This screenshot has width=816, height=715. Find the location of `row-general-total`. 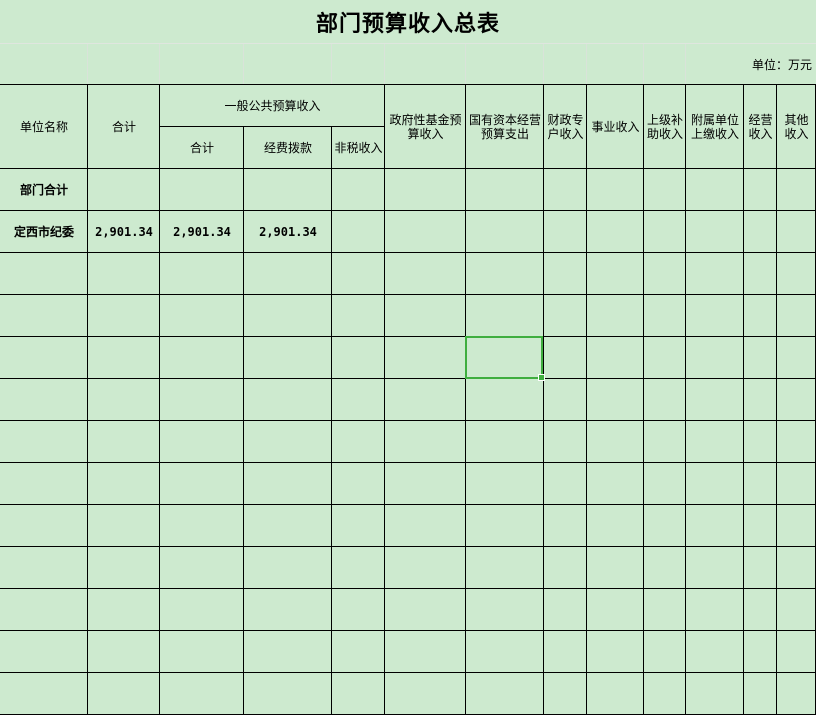

row-general-total is located at coordinates (202, 190).